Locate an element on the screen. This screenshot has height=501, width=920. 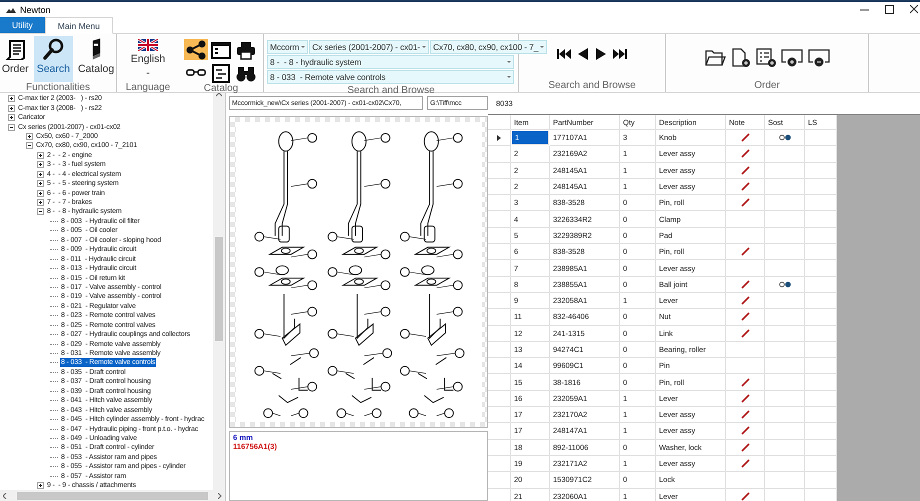
previous-icon is located at coordinates (583, 54).